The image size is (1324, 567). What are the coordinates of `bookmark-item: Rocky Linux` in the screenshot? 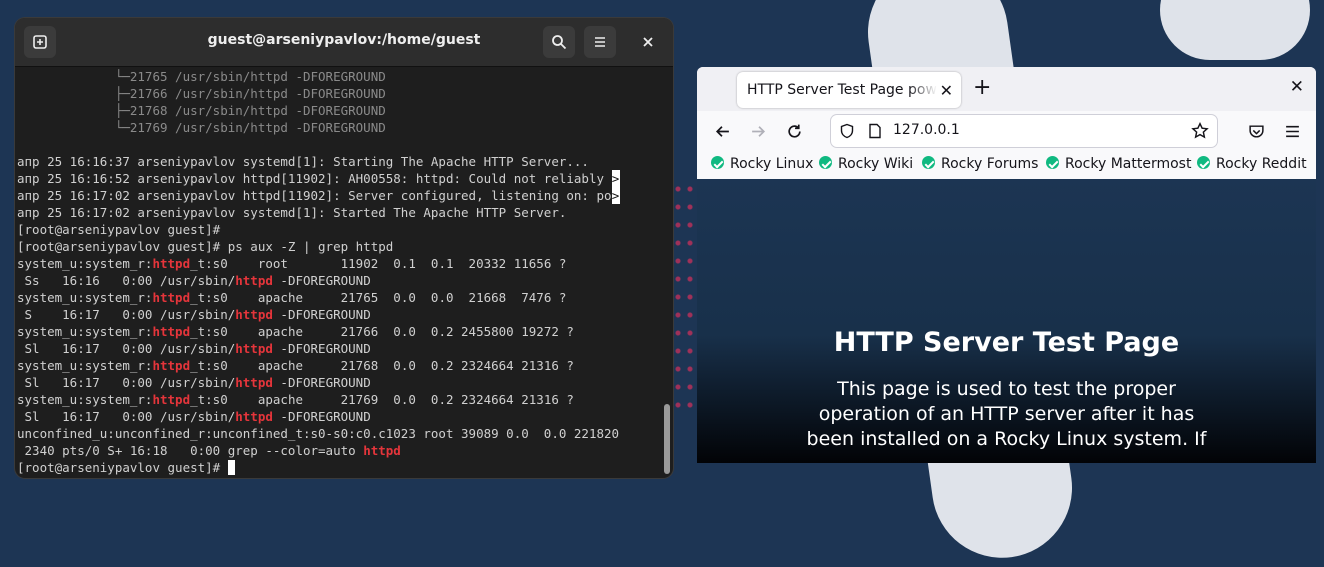 It's located at (762, 164).